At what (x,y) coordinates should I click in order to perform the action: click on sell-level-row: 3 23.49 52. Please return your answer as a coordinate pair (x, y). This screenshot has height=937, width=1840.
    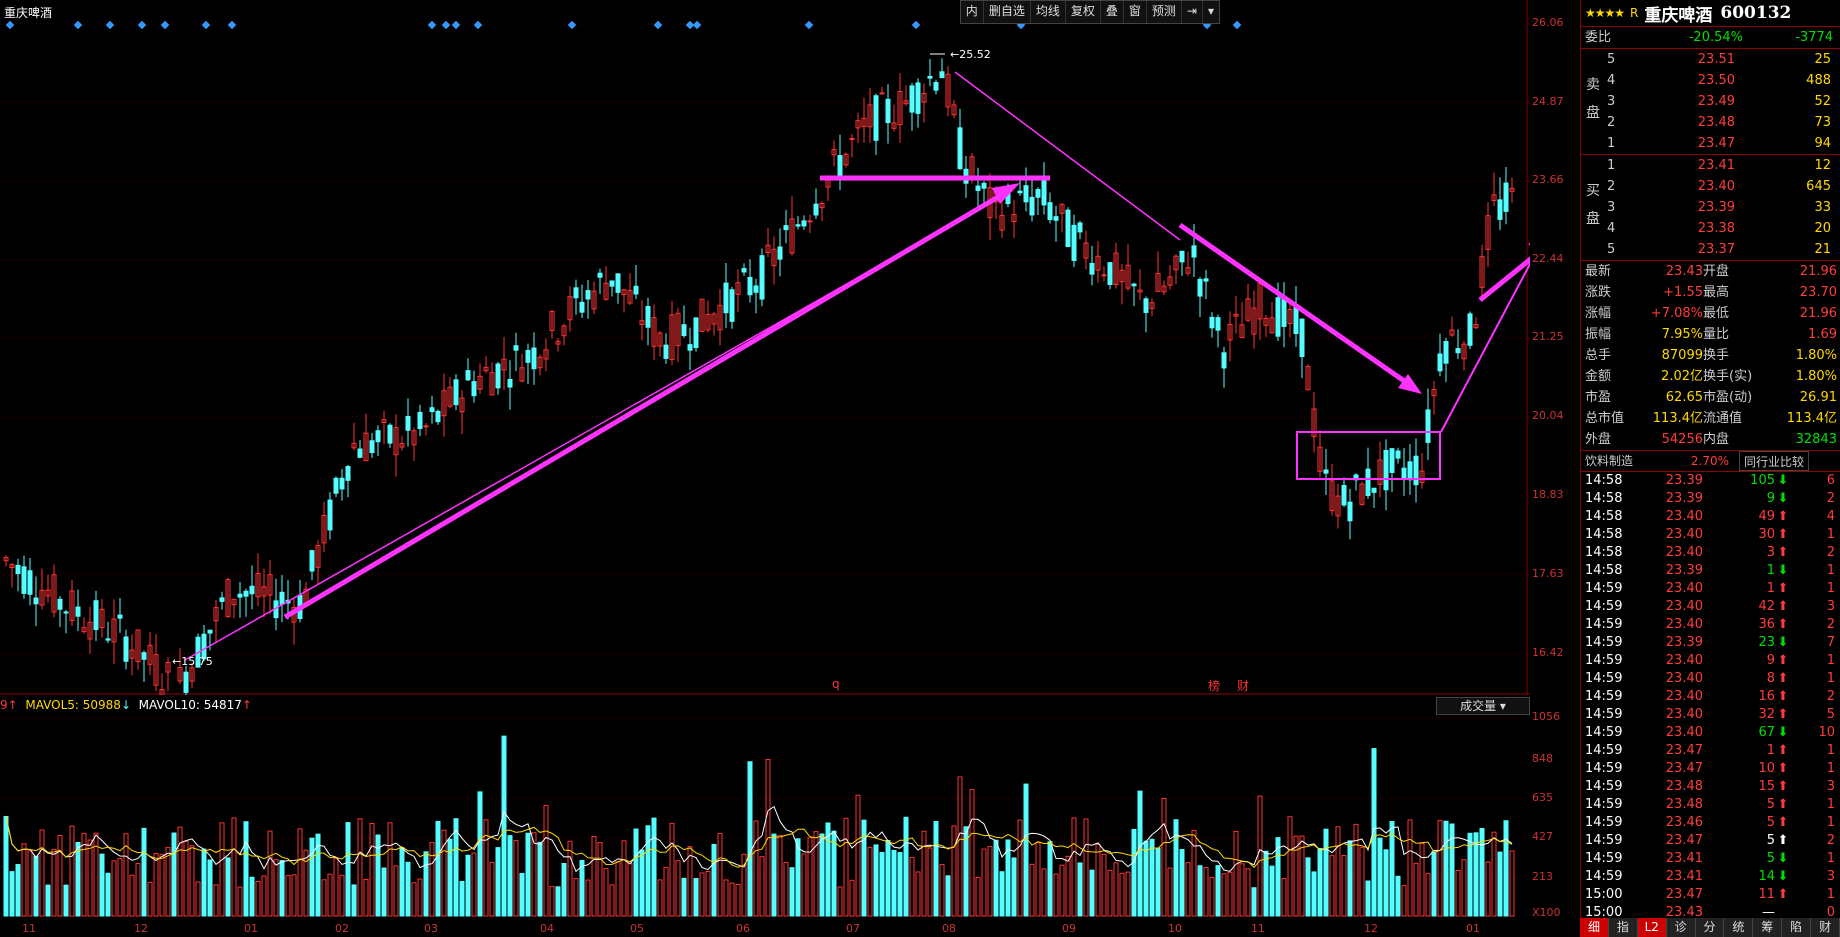
    Looking at the image, I should click on (1710, 101).